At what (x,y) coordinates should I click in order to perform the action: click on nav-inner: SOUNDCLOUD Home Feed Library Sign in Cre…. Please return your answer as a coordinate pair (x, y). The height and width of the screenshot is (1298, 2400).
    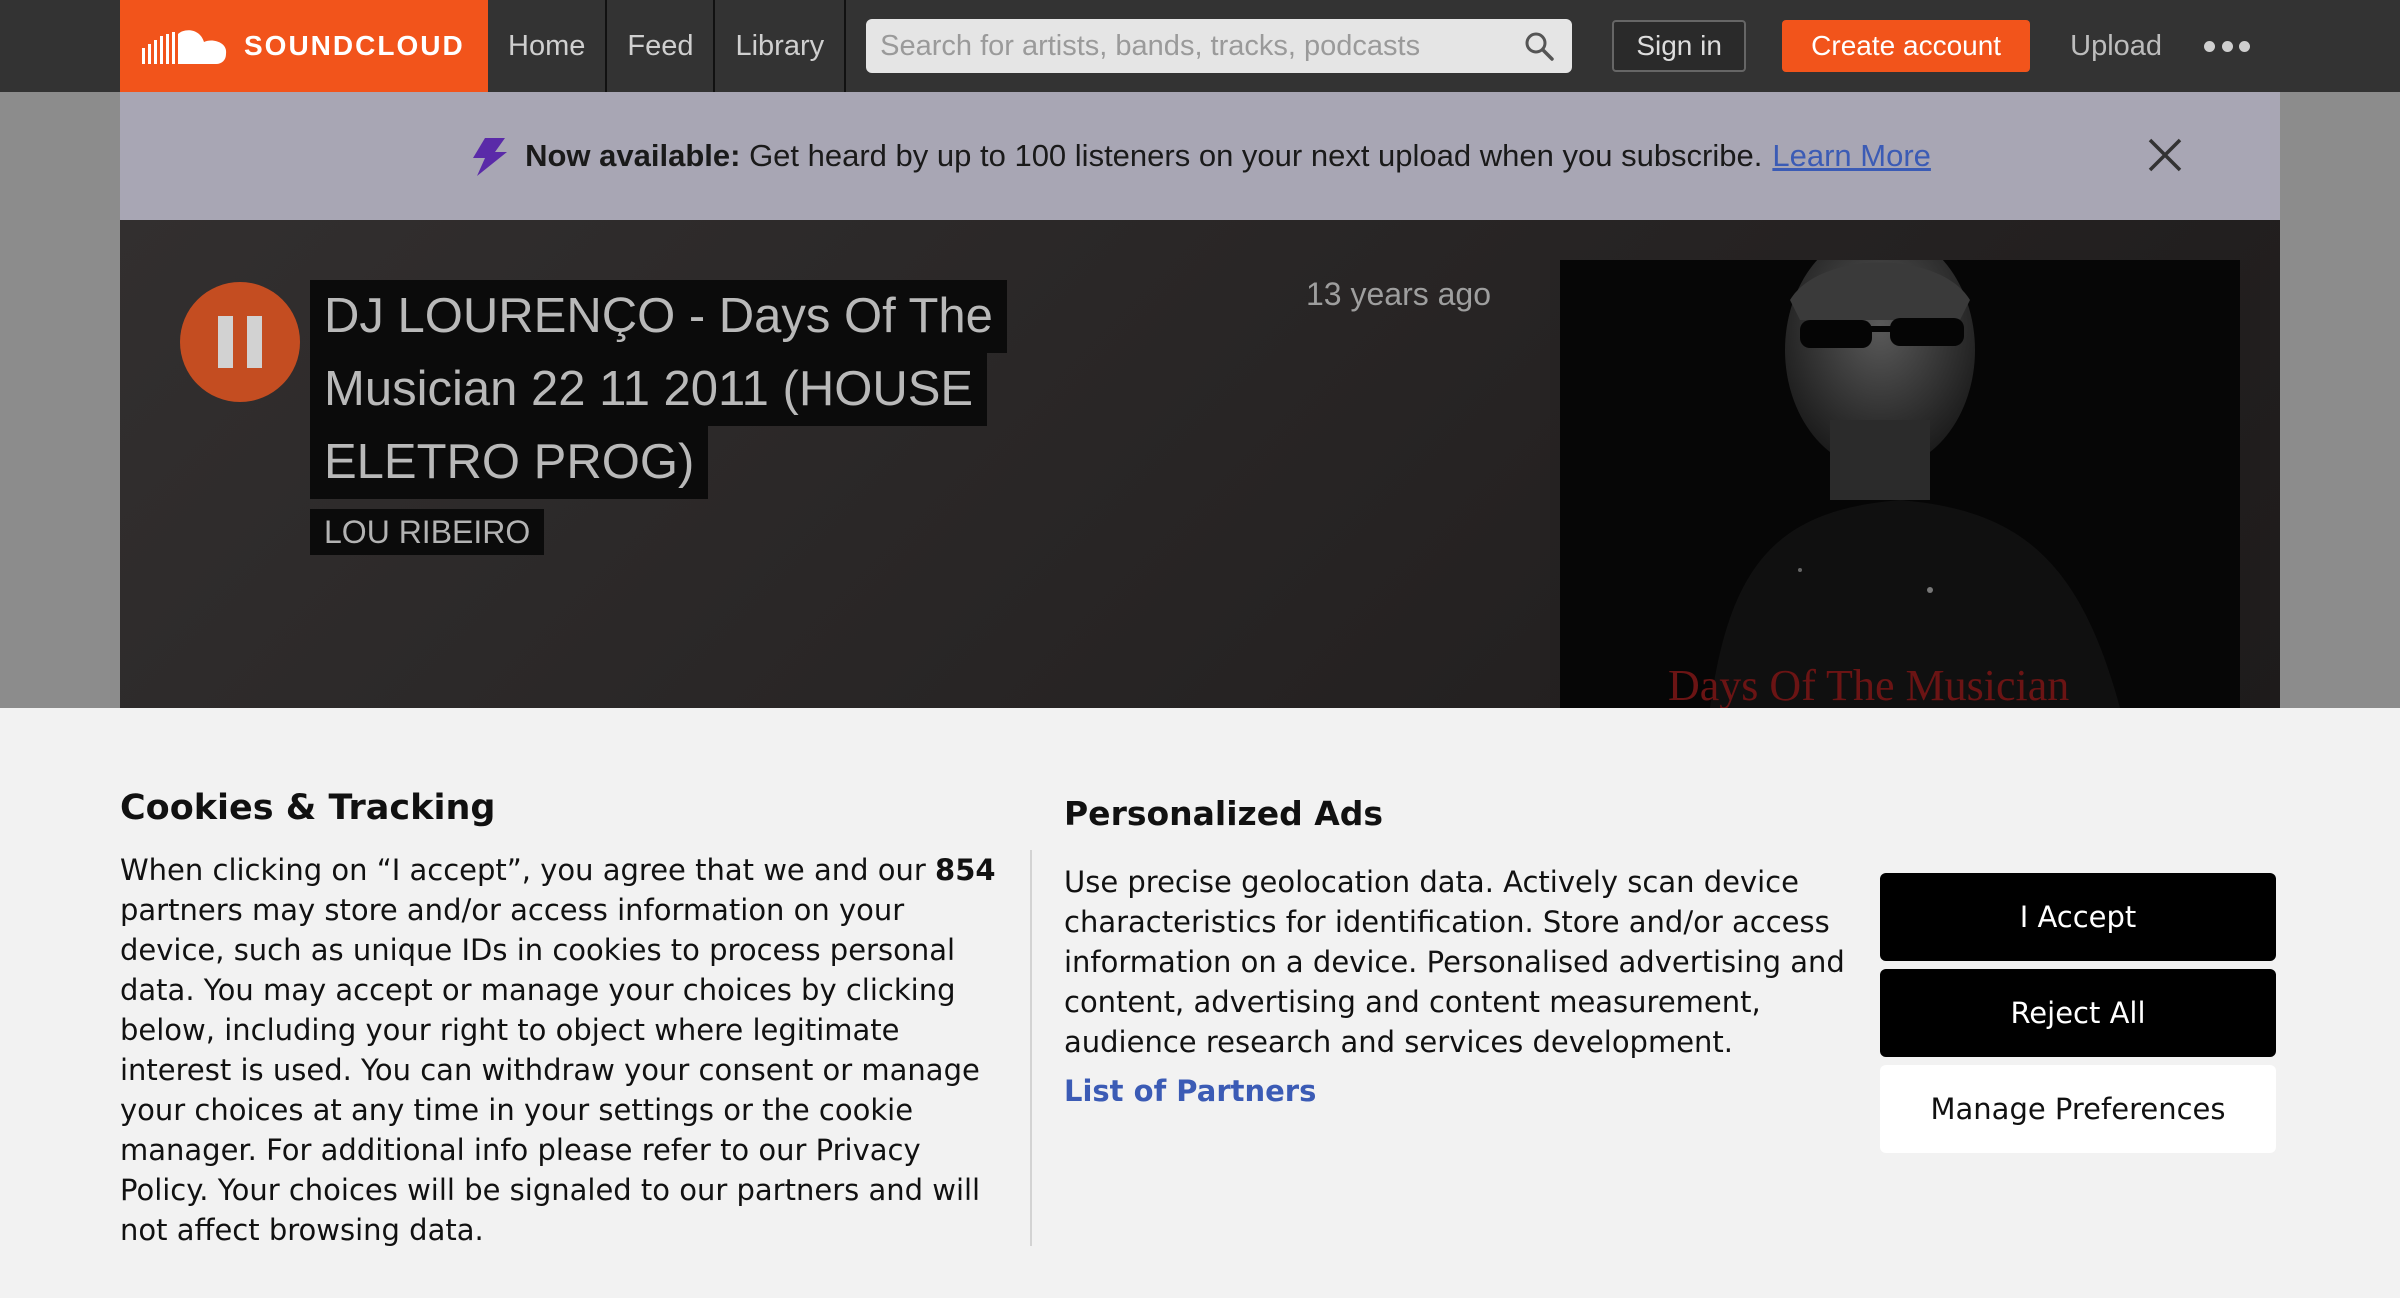
    Looking at the image, I should click on (1200, 46).